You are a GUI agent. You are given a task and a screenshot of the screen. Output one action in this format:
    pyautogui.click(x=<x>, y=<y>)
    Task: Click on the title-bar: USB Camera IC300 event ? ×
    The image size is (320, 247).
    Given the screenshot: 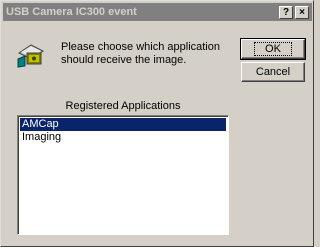 What is the action you would take?
    pyautogui.click(x=157, y=12)
    